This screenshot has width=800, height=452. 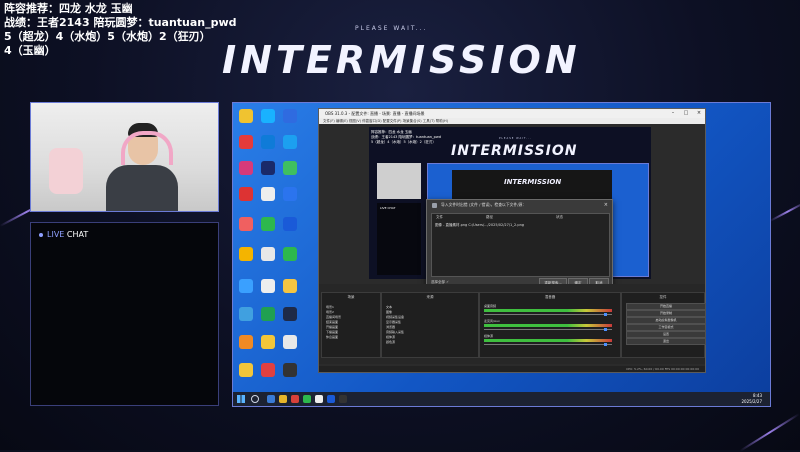 I want to click on streamer, so click(x=142, y=166).